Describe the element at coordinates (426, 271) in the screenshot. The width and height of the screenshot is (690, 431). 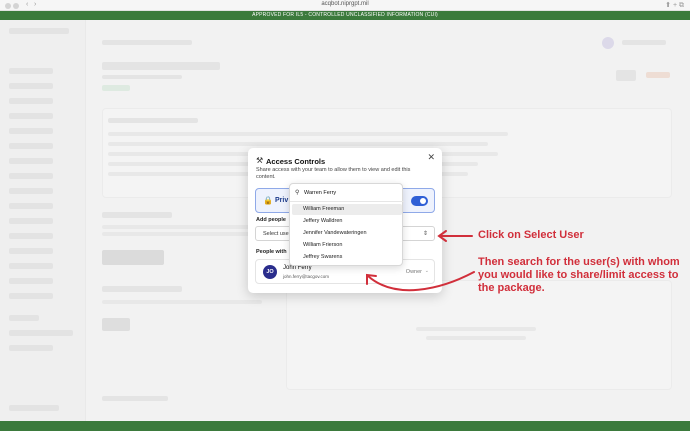
I see `chevron-down-icon: ⌄` at that location.